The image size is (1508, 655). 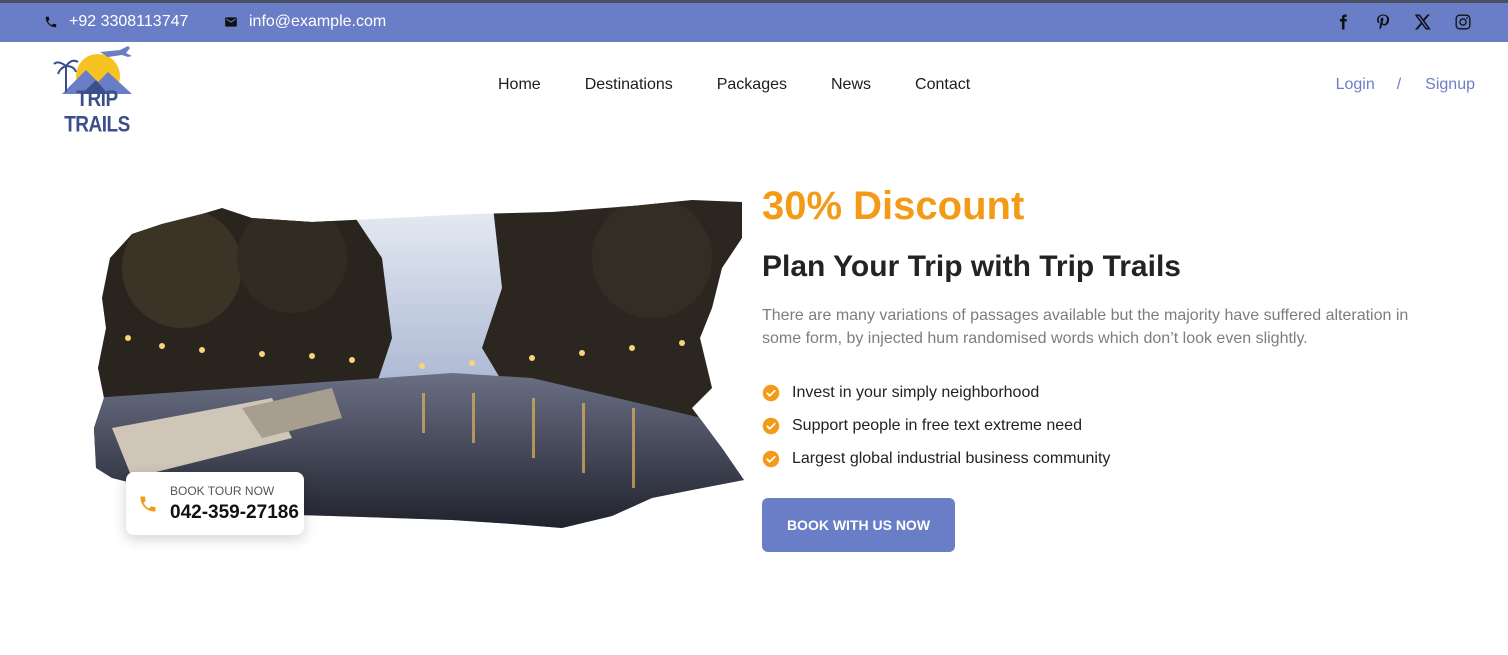 I want to click on auth-links: Login / Signup, so click(x=1405, y=85).